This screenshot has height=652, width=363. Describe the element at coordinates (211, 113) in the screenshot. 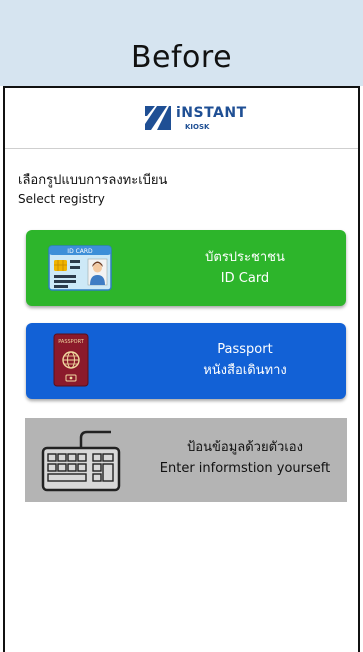

I see `logo-wordmark: iNSTANT` at that location.